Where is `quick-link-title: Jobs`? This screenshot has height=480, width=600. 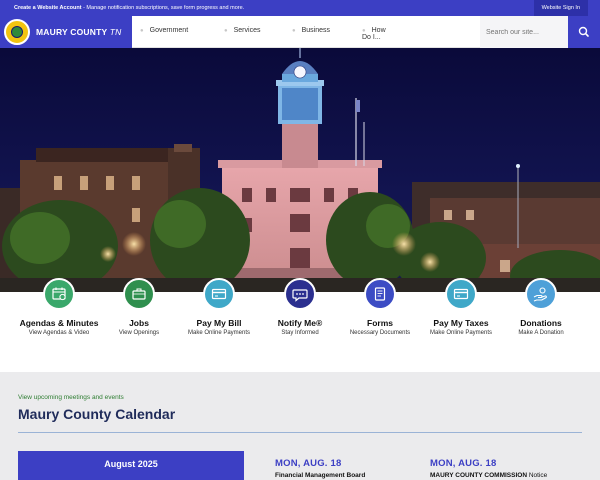
quick-link-title: Jobs is located at coordinates (139, 323).